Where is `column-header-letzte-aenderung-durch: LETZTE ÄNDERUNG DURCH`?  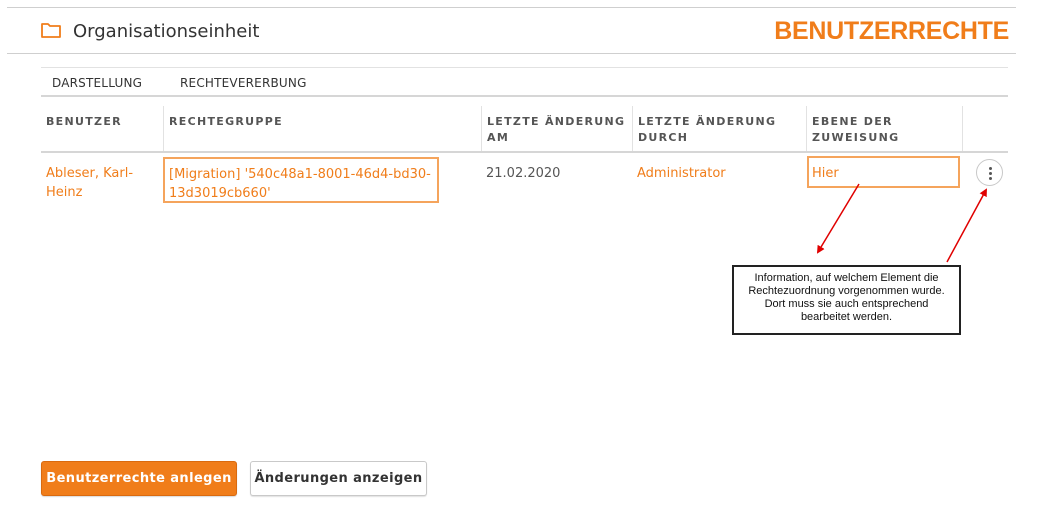 column-header-letzte-aenderung-durch: LETZTE ÄNDERUNG DURCH is located at coordinates (719, 128).